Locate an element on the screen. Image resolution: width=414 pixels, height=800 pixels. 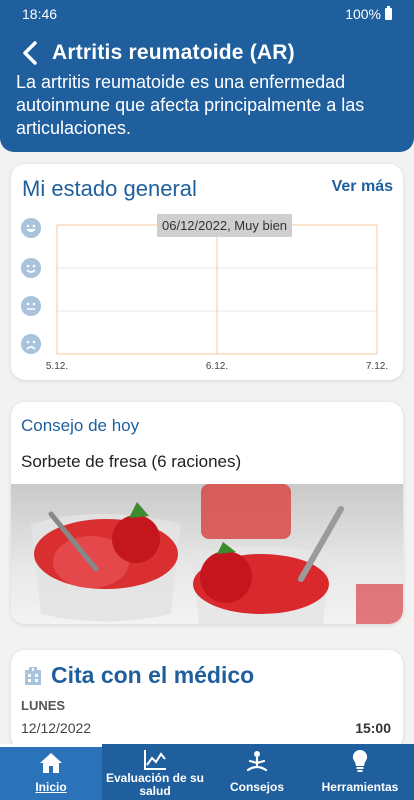
x-tick-2: 6.12. is located at coordinates (217, 366).